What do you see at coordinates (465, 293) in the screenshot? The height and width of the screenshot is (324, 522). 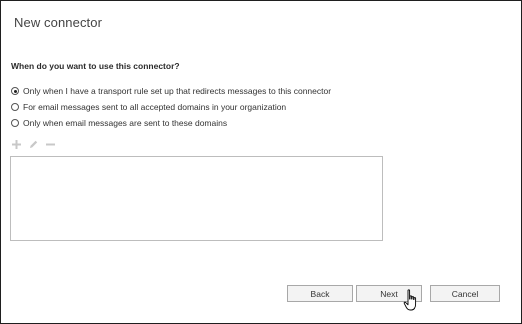 I see `cancel-button: Cancel` at bounding box center [465, 293].